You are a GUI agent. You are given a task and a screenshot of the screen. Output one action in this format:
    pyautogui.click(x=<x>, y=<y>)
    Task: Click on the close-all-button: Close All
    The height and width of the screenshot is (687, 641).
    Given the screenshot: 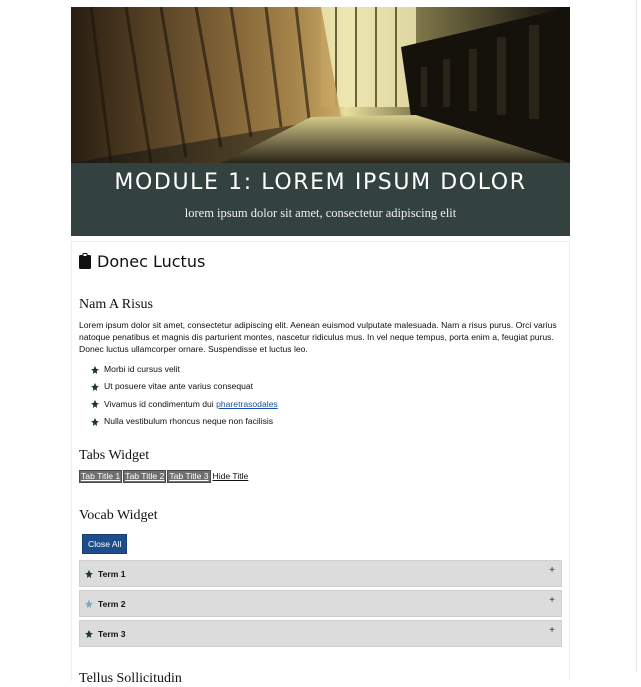 What is the action you would take?
    pyautogui.click(x=105, y=544)
    